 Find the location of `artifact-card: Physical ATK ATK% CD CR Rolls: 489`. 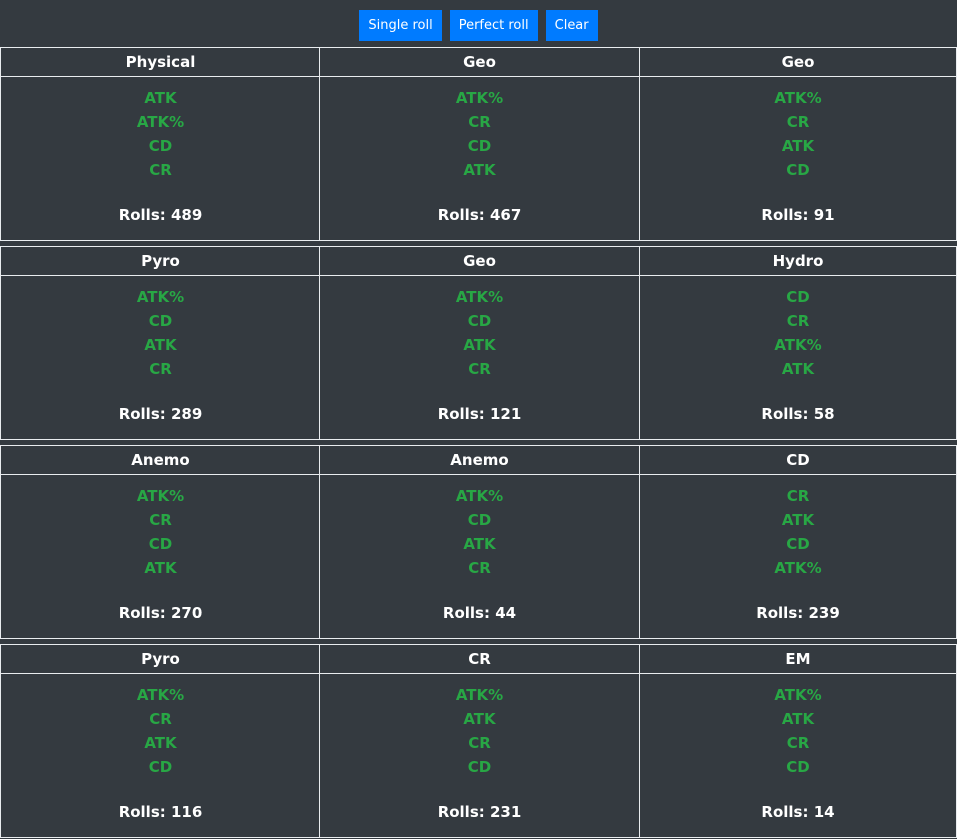

artifact-card: Physical ATK ATK% CD CR Rolls: 489 is located at coordinates (160, 144).